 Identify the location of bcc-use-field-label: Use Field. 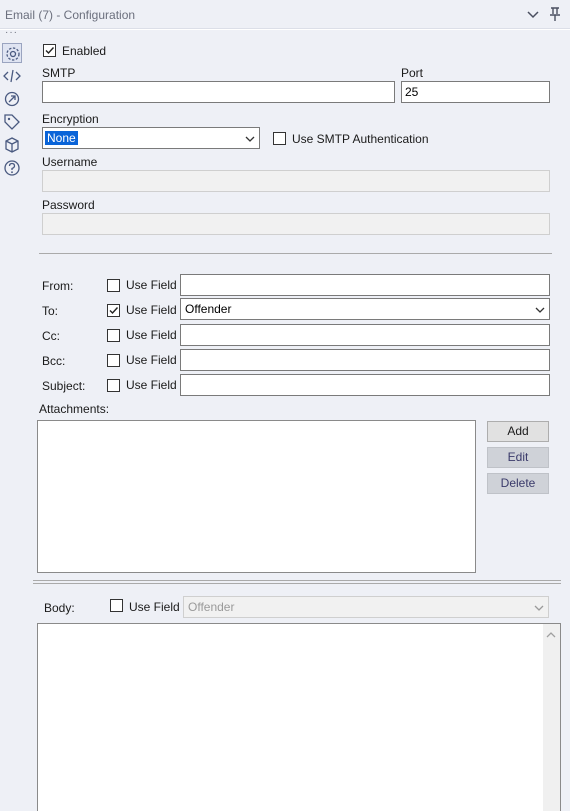
(151, 360).